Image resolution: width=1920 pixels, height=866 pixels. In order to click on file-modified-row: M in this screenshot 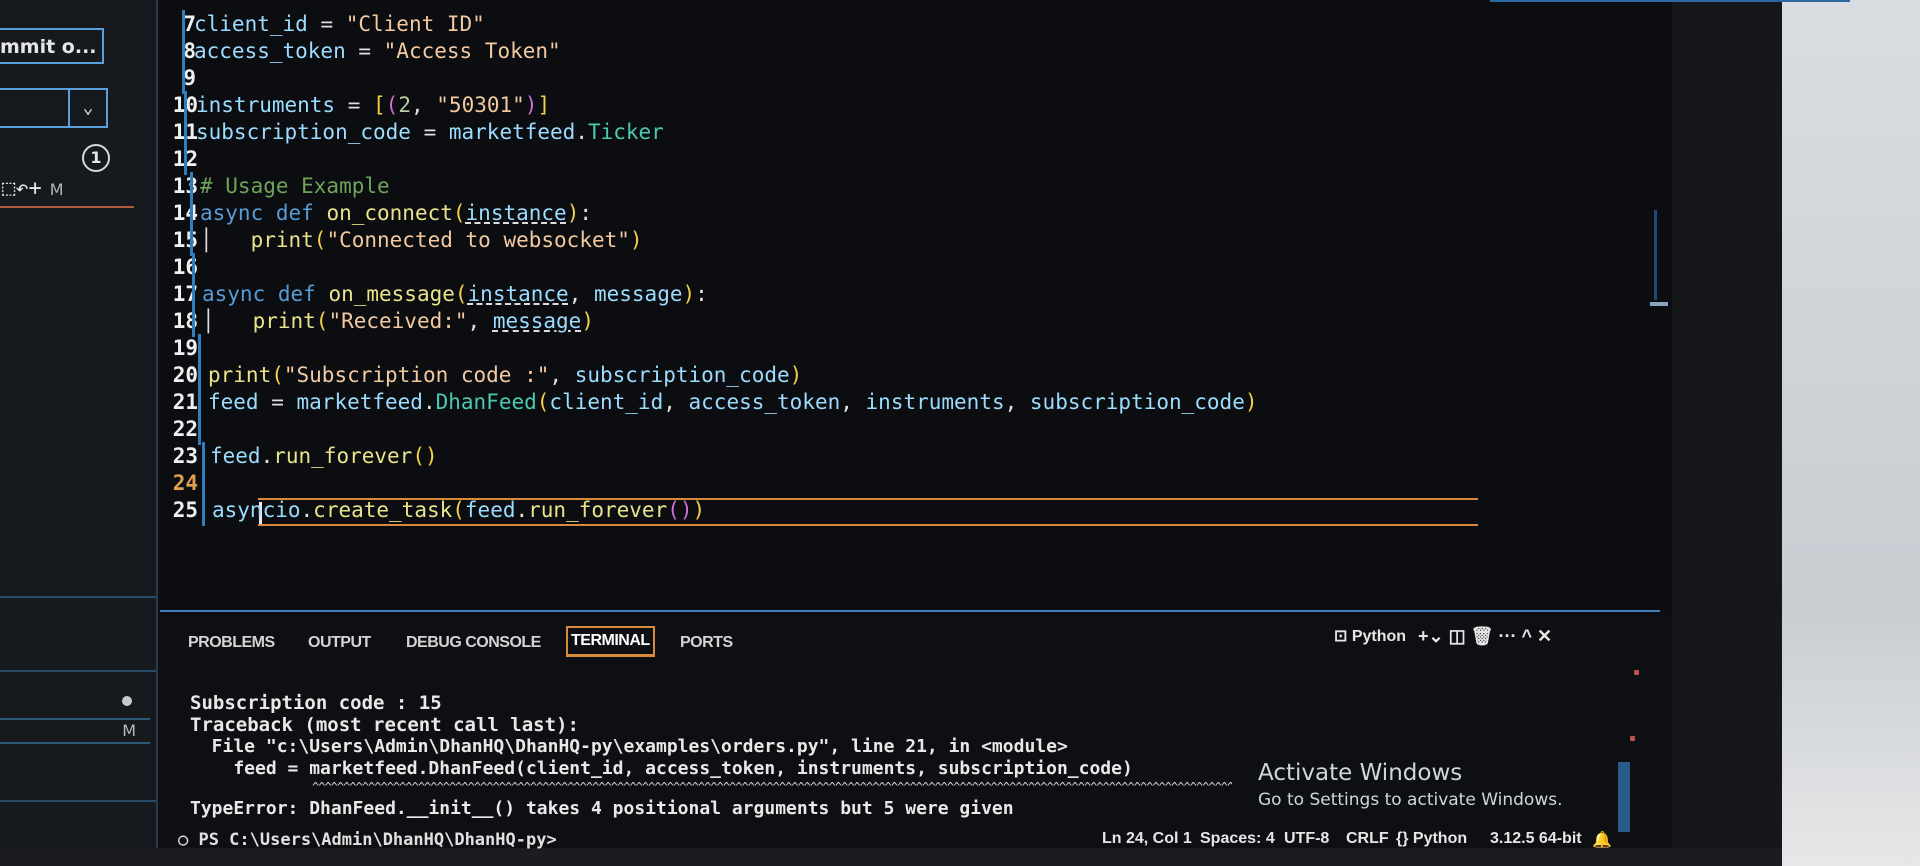, I will do `click(75, 731)`.